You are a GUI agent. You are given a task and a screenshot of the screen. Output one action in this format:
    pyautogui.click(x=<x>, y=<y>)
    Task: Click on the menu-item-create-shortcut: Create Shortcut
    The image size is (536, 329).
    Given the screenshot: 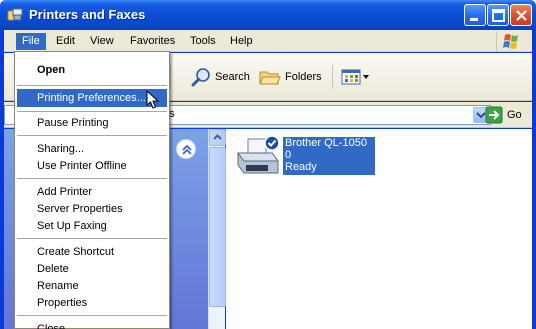 What is the action you would take?
    pyautogui.click(x=92, y=252)
    